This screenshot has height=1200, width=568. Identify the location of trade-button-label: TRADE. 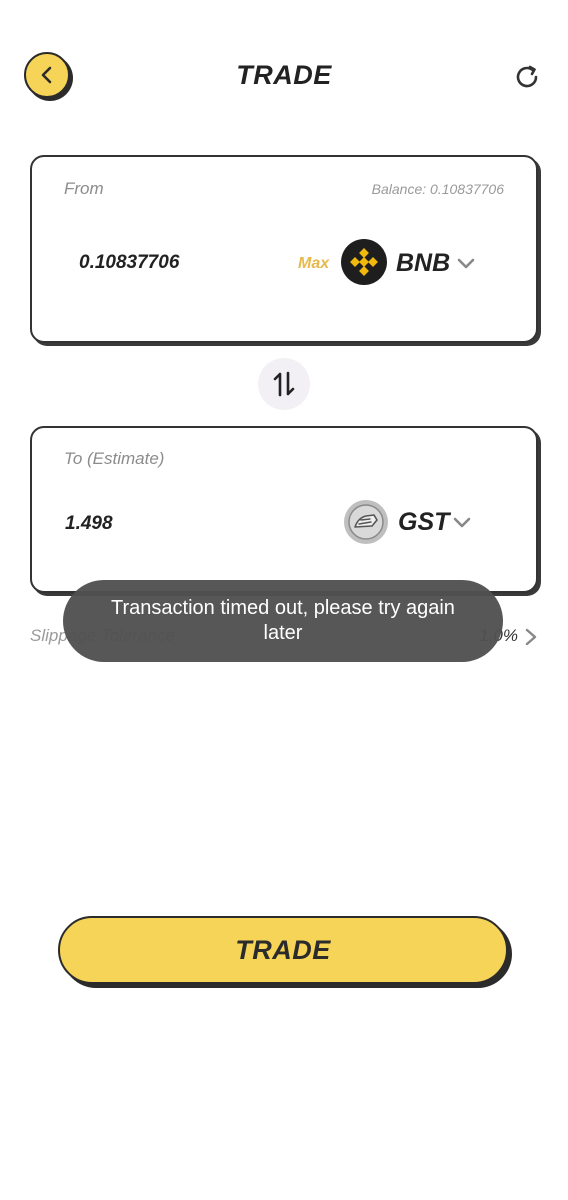
(283, 950).